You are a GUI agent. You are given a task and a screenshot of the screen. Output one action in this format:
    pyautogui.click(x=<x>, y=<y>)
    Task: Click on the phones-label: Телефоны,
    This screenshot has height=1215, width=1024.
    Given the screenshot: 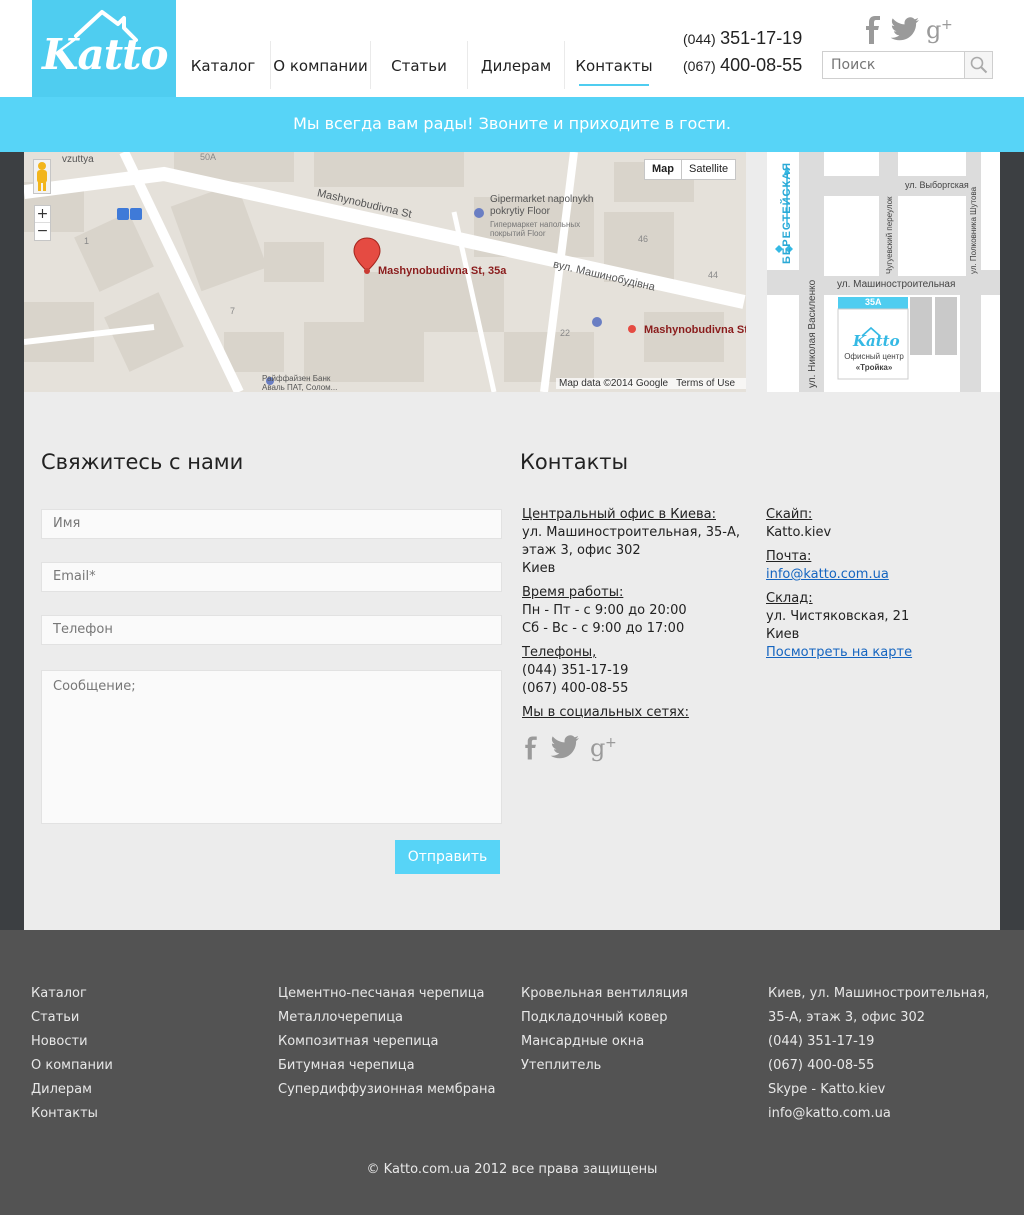 What is the action you would take?
    pyautogui.click(x=559, y=652)
    